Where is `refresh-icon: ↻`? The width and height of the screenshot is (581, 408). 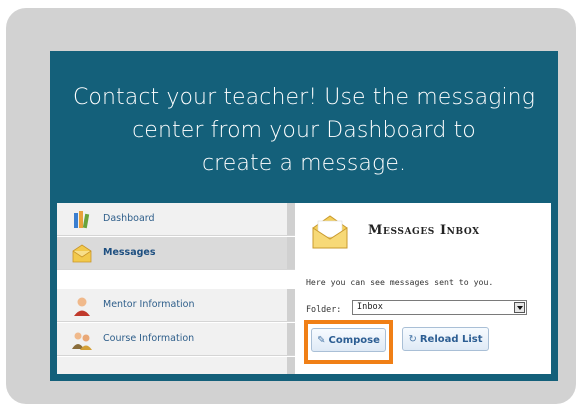 refresh-icon: ↻ is located at coordinates (412, 339).